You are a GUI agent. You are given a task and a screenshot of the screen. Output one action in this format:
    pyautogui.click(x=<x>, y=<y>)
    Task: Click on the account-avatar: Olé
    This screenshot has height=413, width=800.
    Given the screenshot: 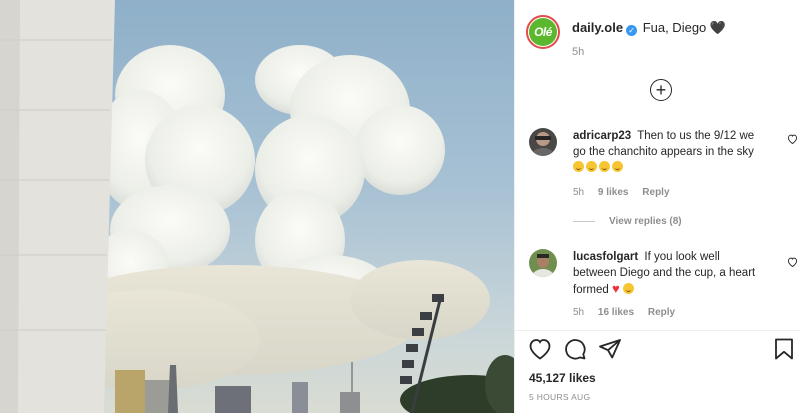 What is the action you would take?
    pyautogui.click(x=543, y=32)
    